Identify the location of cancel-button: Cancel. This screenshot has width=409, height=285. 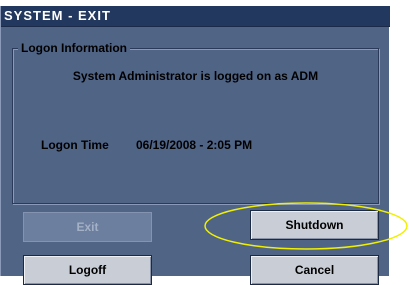
(314, 270).